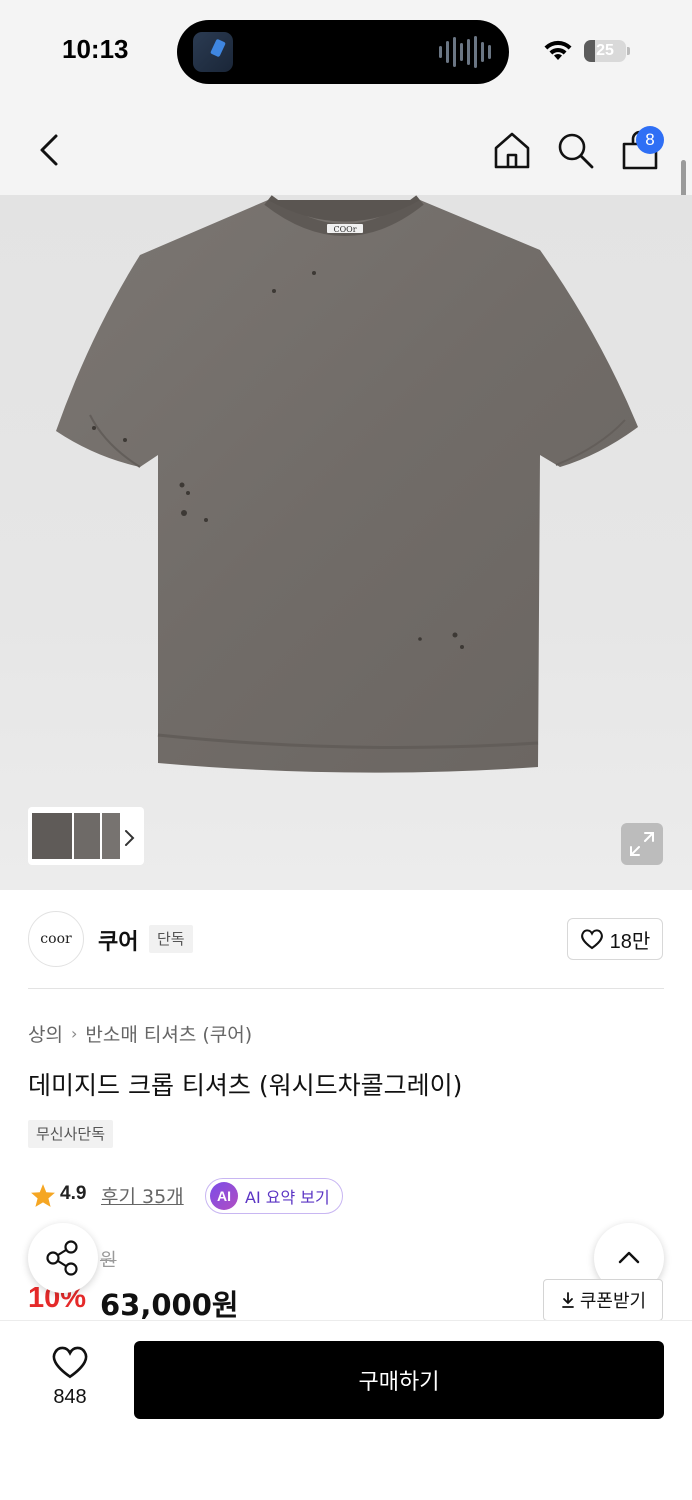 The image size is (692, 1500). What do you see at coordinates (171, 939) in the screenshot?
I see `brand-exclusive-tag: 단독` at bounding box center [171, 939].